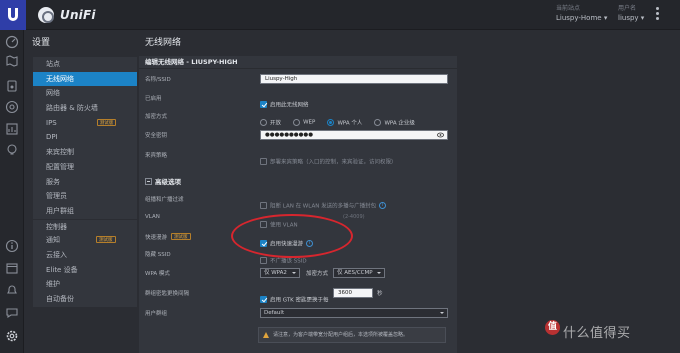 This screenshot has height=353, width=680. What do you see at coordinates (85, 270) in the screenshot?
I see `nav-item-elite-device: Elite 设备` at bounding box center [85, 270].